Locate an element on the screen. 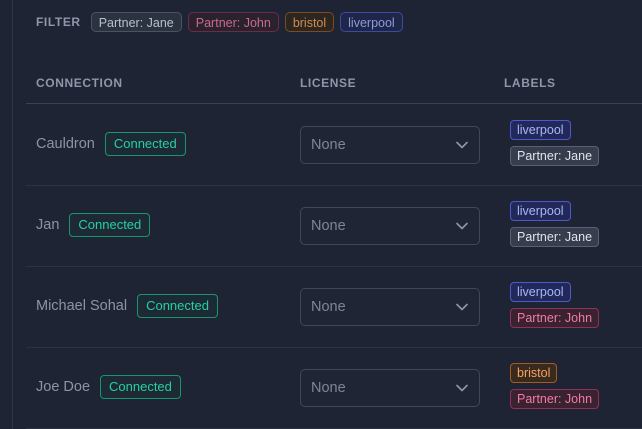  connection-cell: Joe Doe Connected is located at coordinates (108, 387).